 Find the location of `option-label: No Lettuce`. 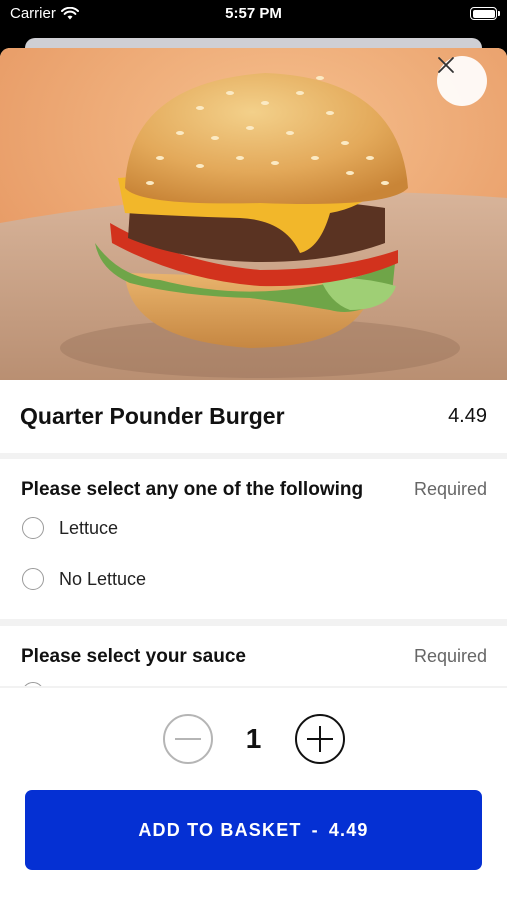

option-label: No Lettuce is located at coordinates (103, 578).